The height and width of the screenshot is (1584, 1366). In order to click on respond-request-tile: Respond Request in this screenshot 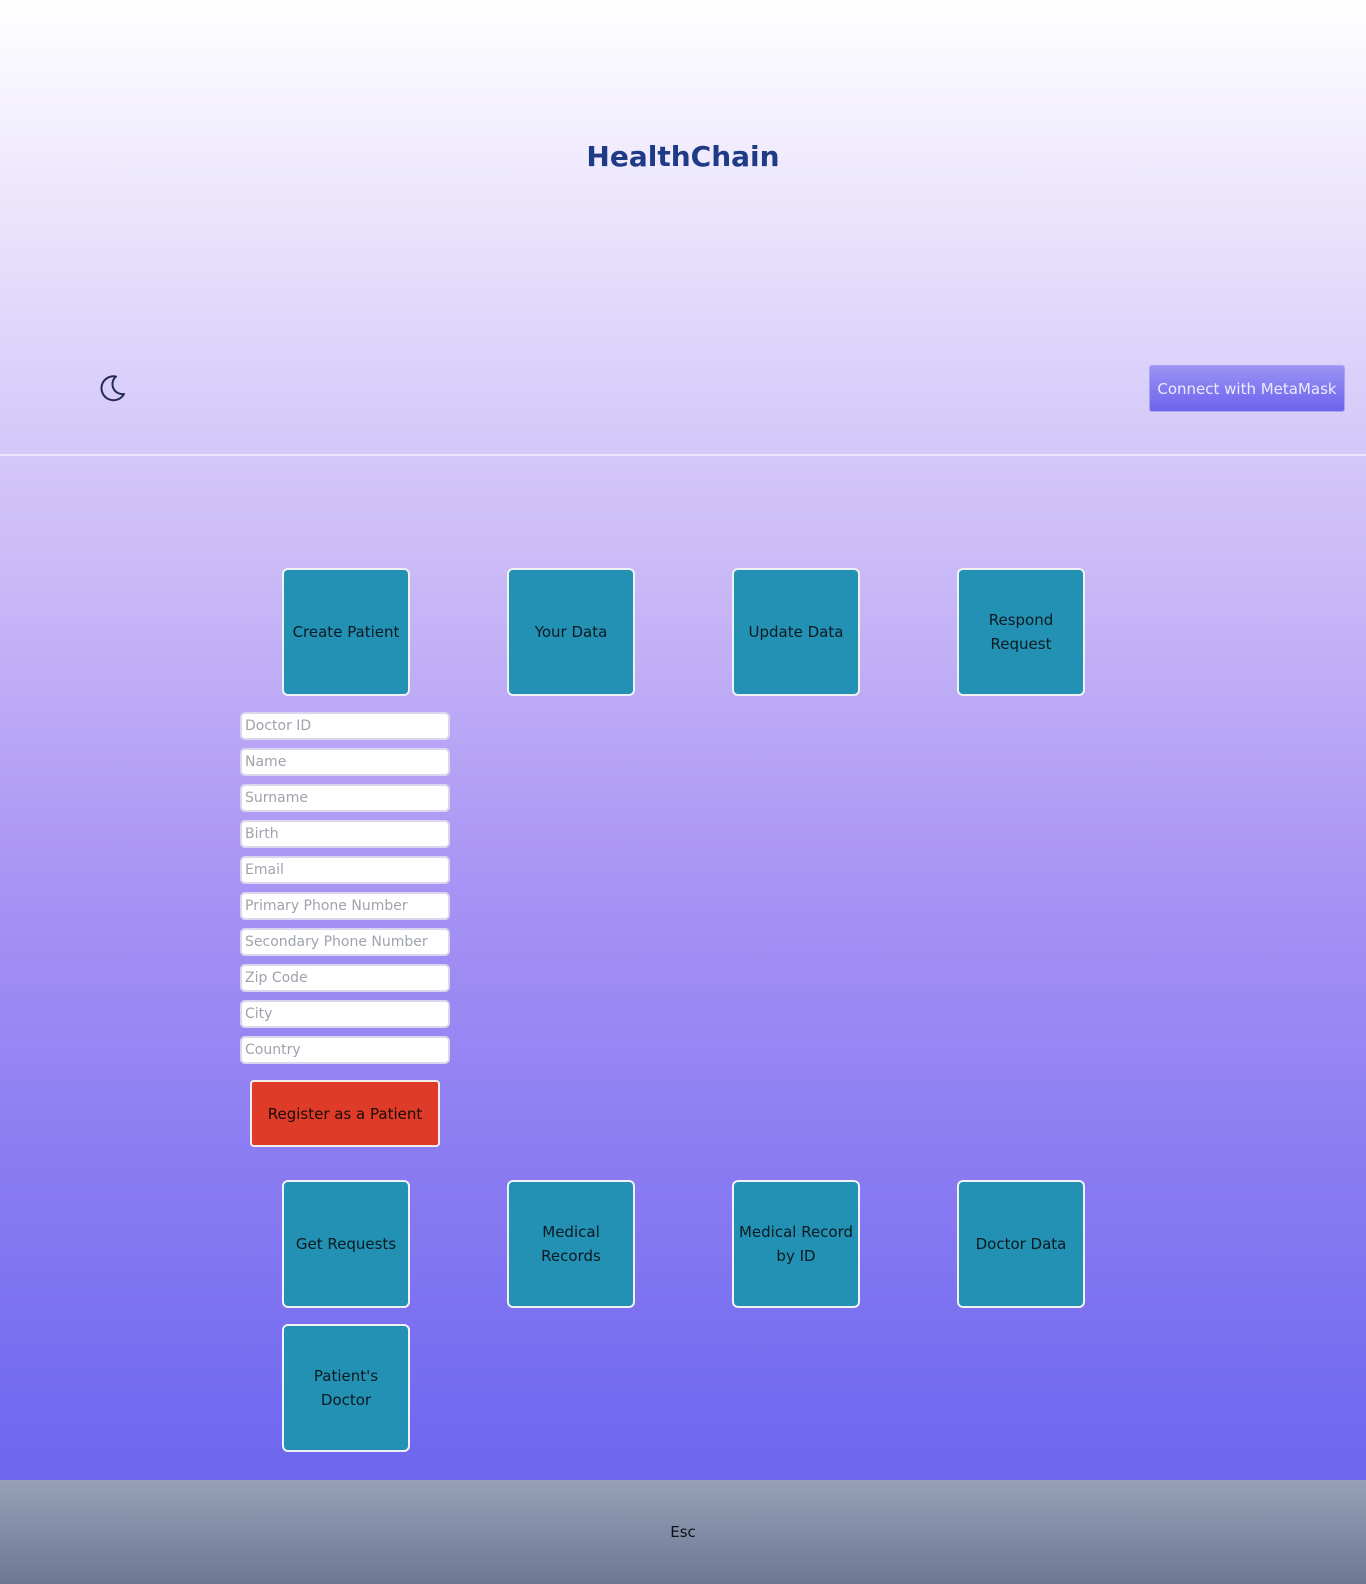, I will do `click(1021, 632)`.